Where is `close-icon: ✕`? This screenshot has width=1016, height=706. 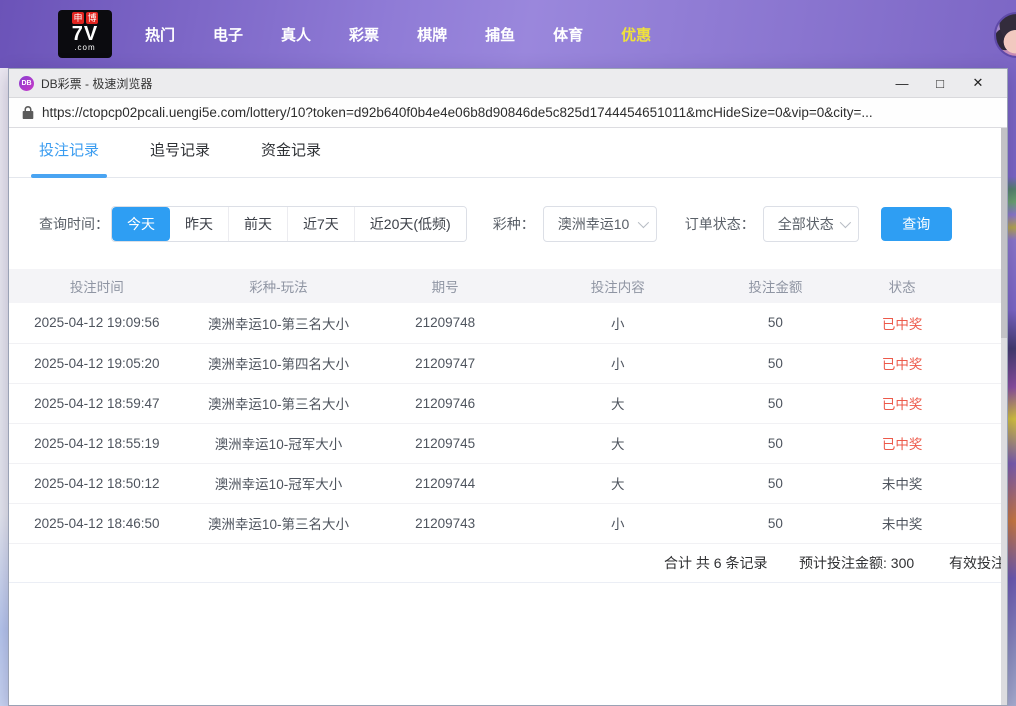
close-icon: ✕ is located at coordinates (978, 83).